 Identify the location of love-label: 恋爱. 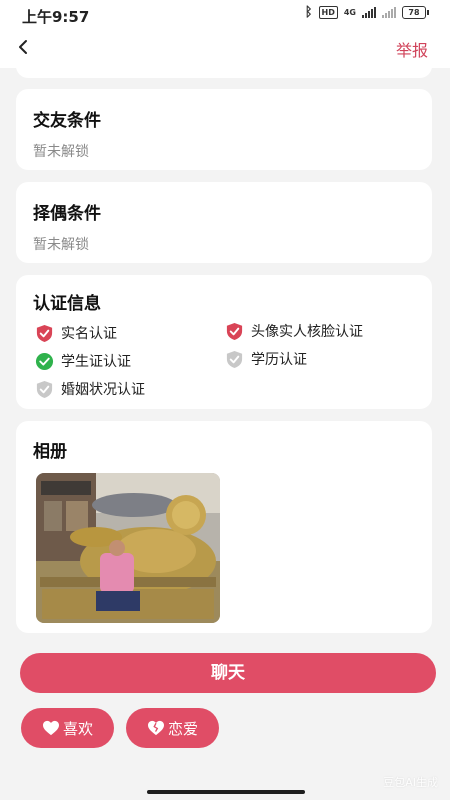
(182, 728).